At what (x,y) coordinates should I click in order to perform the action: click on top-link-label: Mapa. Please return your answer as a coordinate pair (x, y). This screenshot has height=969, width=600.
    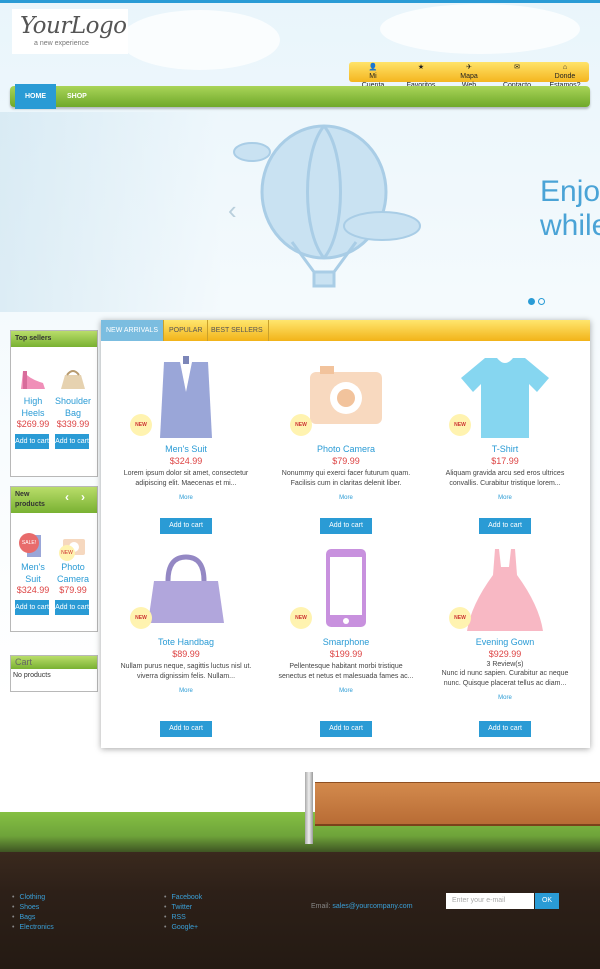
    Looking at the image, I should click on (469, 76).